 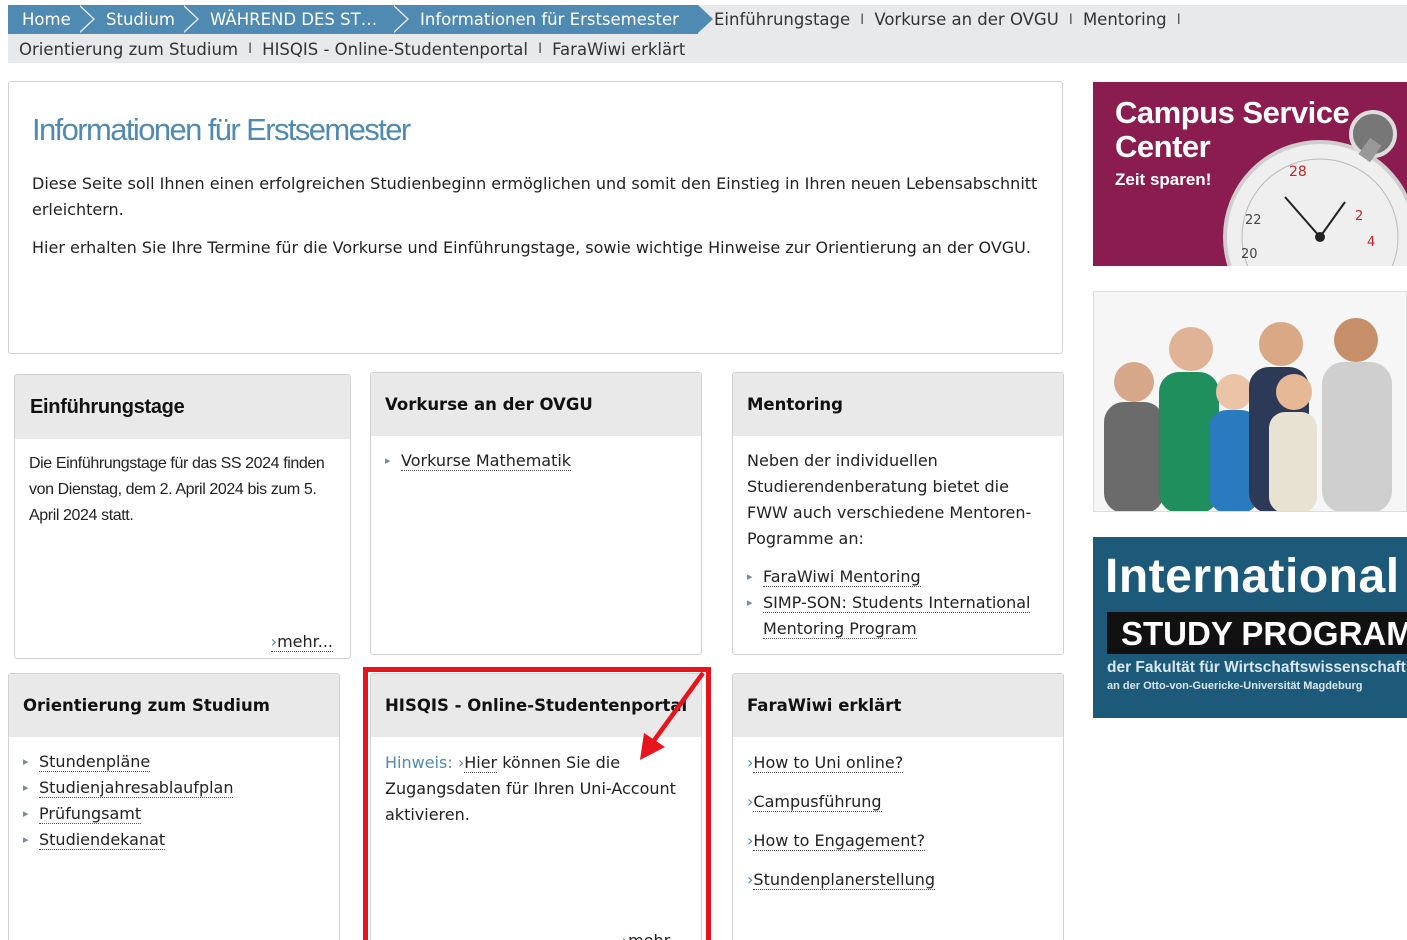 I want to click on link-how-to-engagement: How to Engagement?, so click(x=839, y=841).